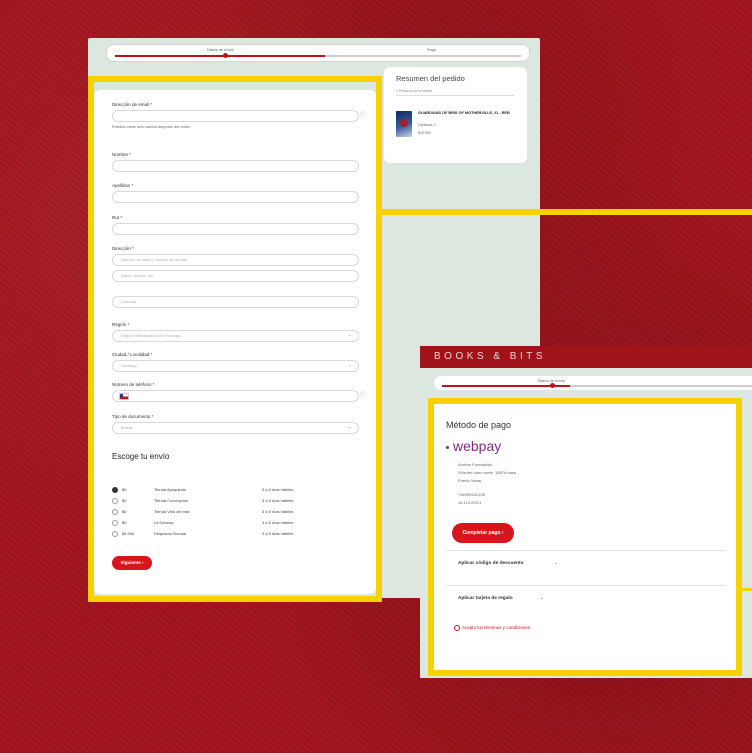 The width and height of the screenshot is (752, 753). Describe the element at coordinates (455, 92) in the screenshot. I see `summary-cart-toggle: 1 Producto en el carrito` at that location.